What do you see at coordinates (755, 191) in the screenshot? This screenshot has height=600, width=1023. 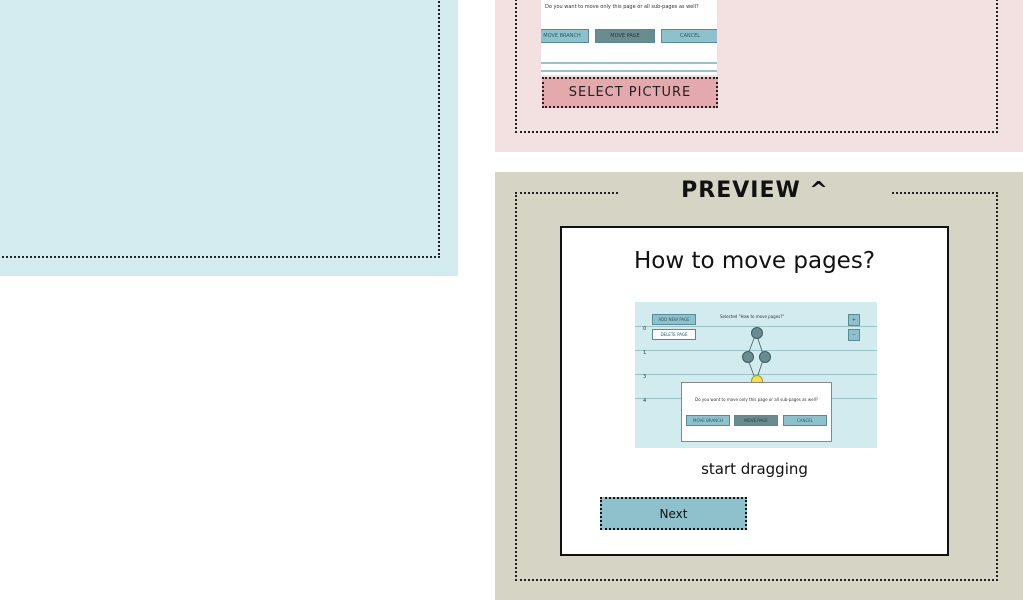 I see `preview-toggle-heading: PREVIEW ^` at bounding box center [755, 191].